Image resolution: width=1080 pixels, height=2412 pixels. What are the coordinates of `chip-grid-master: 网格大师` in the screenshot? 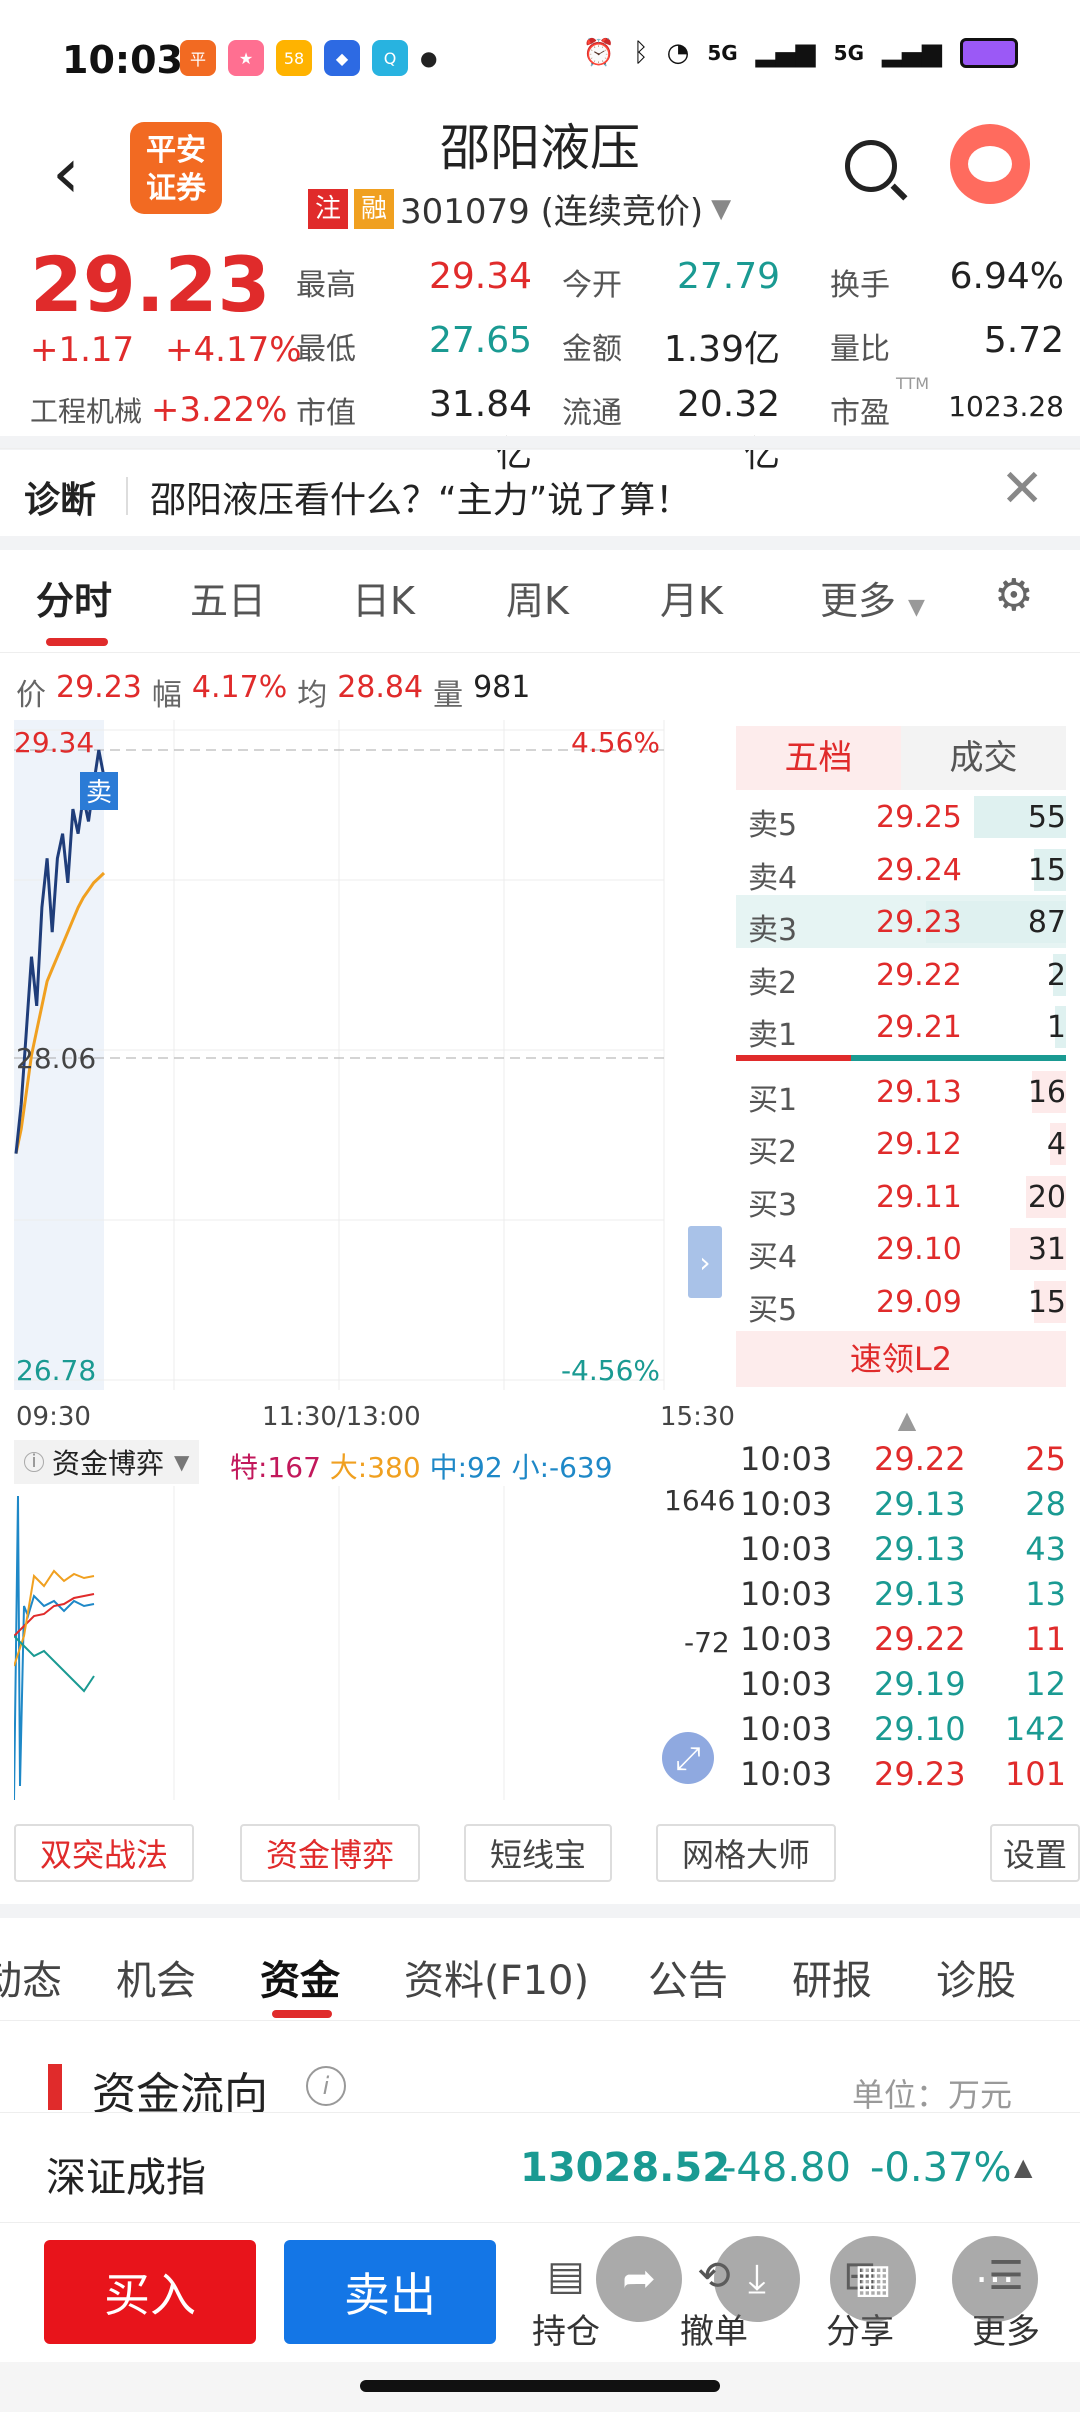 It's located at (746, 1853).